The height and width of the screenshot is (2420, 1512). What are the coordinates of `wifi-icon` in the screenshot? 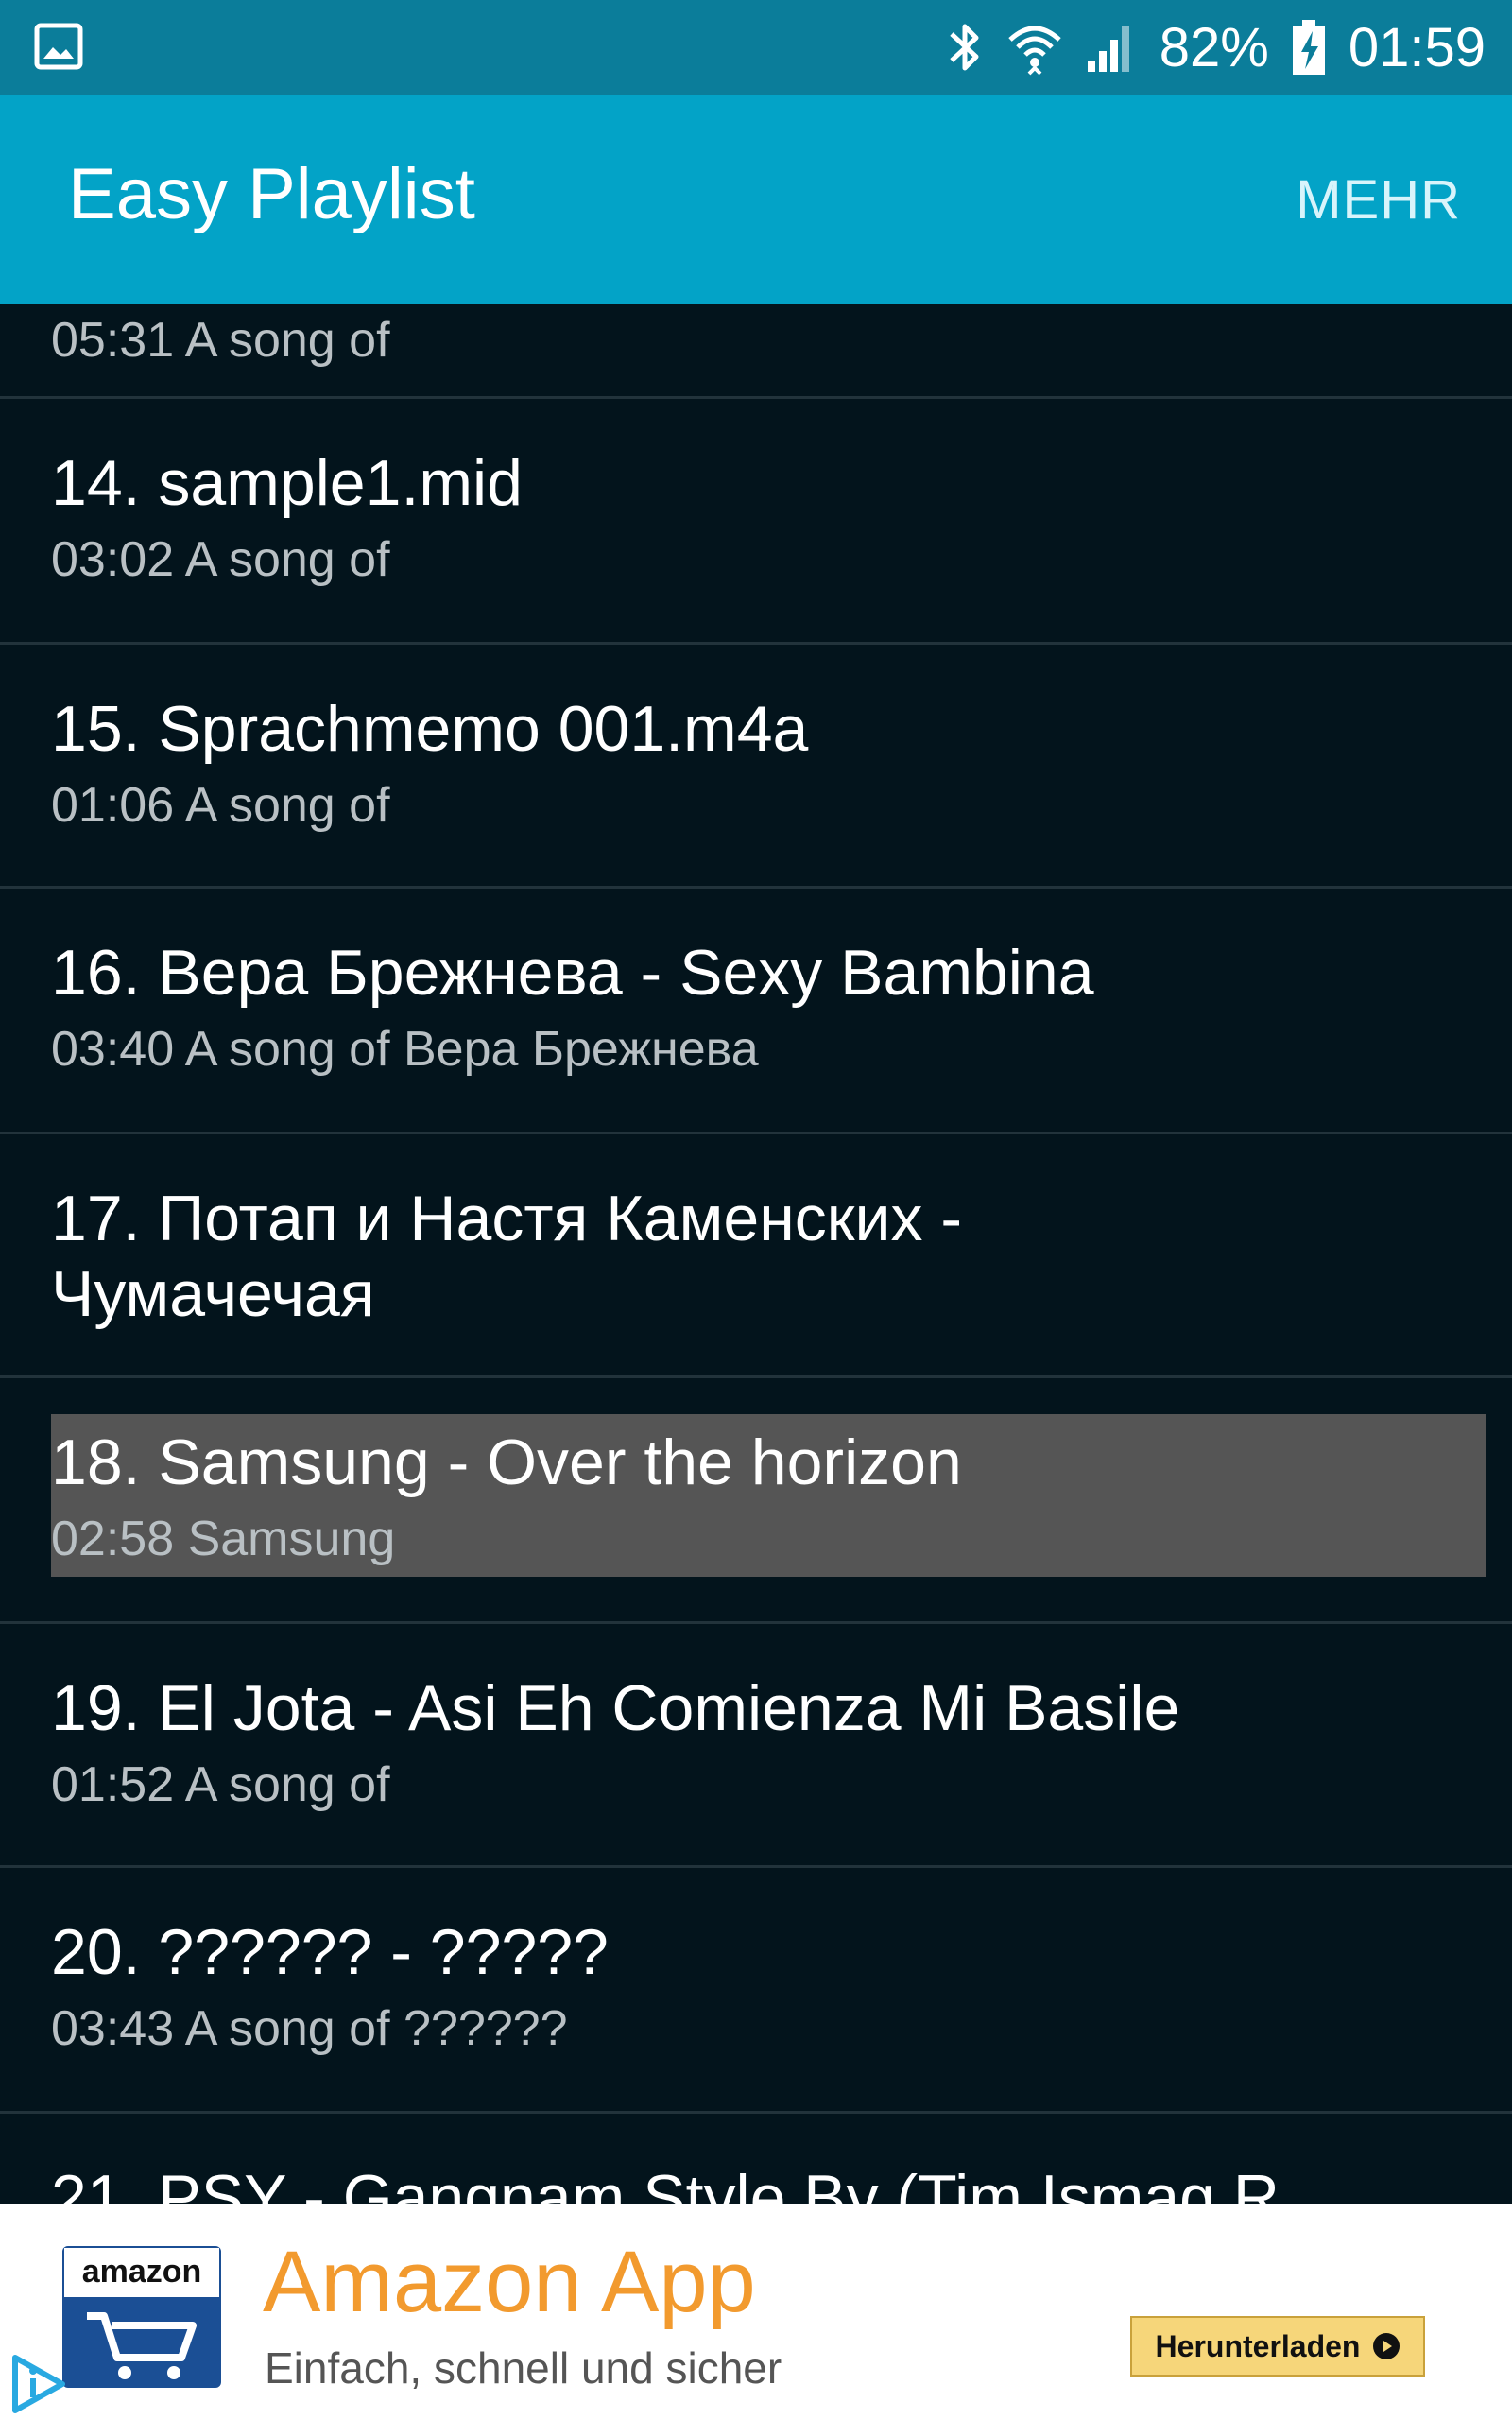 It's located at (1034, 51).